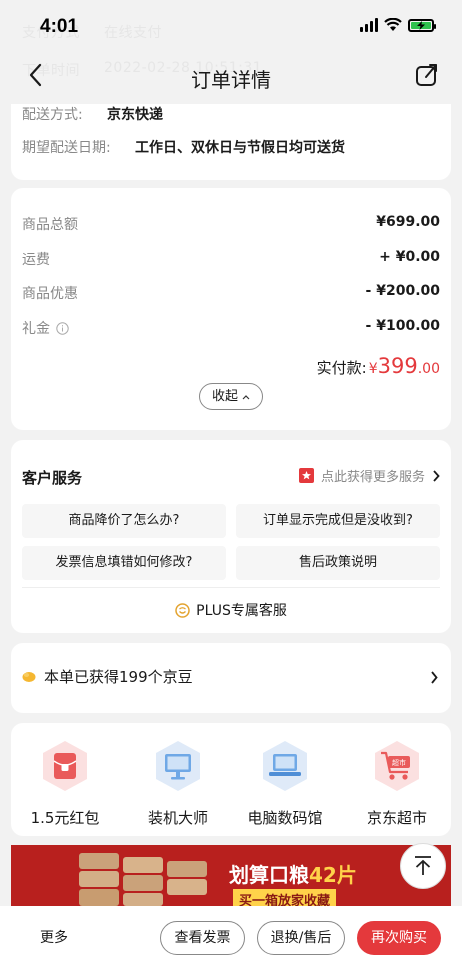 This screenshot has height=972, width=462. What do you see at coordinates (408, 222) in the screenshot?
I see `amount-value: ¥699.00` at bounding box center [408, 222].